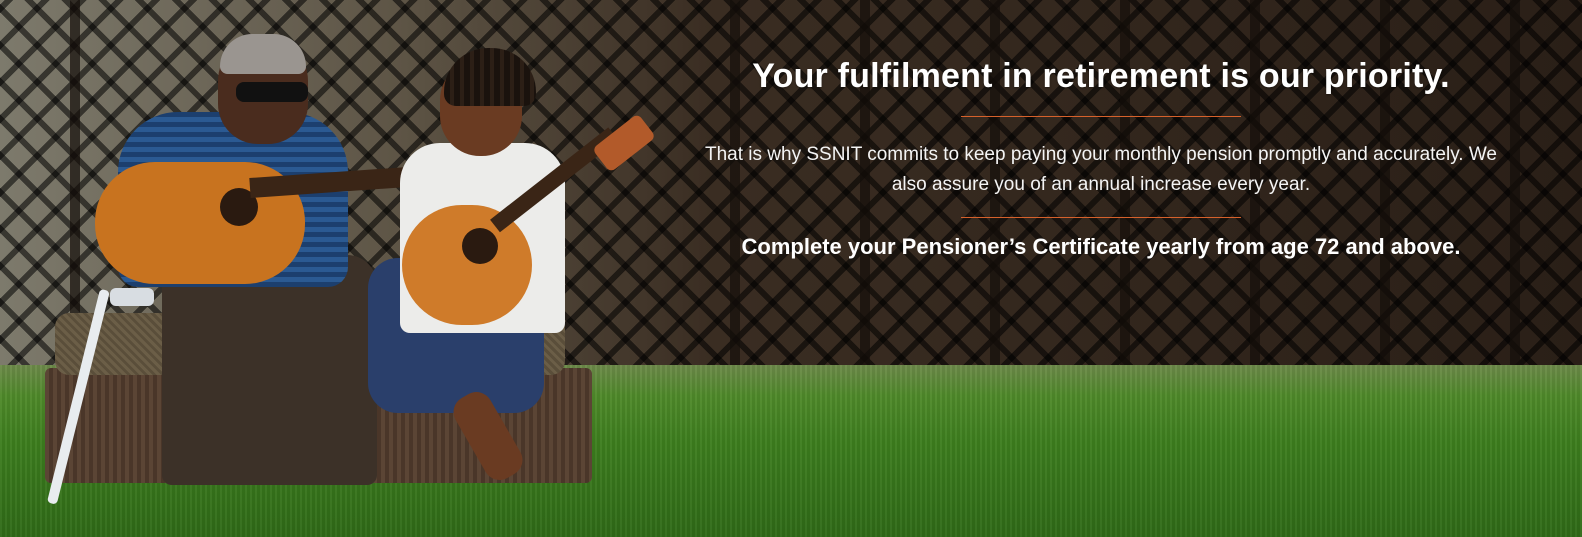 This screenshot has height=537, width=1582. Describe the element at coordinates (272, 92) in the screenshot. I see `sunglasses` at that location.